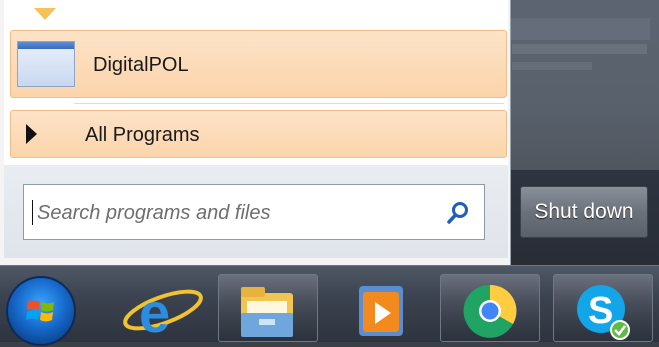 Image resolution: width=659 pixels, height=347 pixels. I want to click on pinned-program-digitalpol: DigitalPOL, so click(258, 64).